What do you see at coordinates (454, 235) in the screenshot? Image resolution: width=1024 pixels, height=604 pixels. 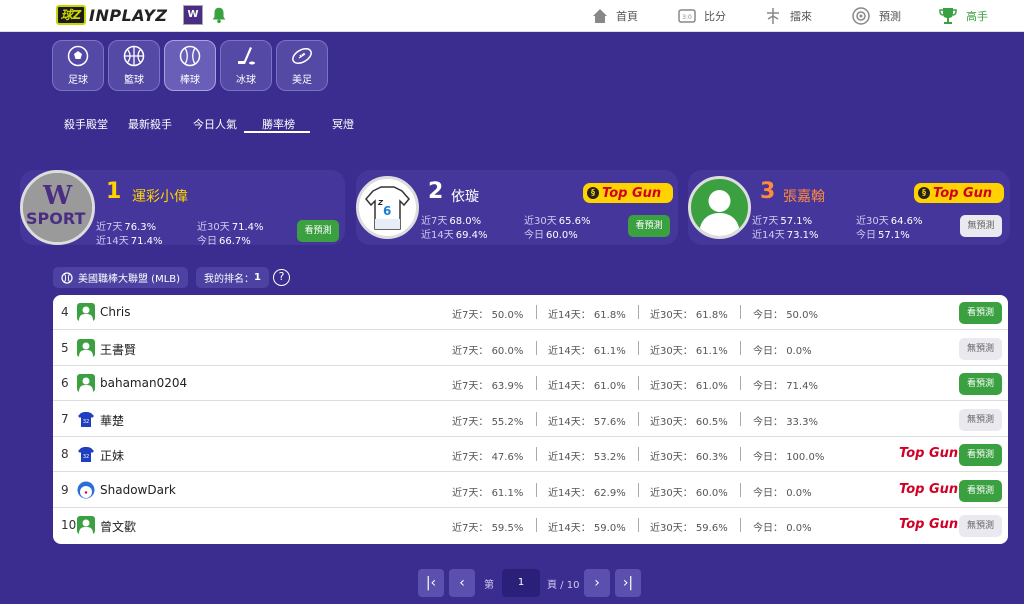 I see `podium-stat-d14: 近14天 69.4%` at bounding box center [454, 235].